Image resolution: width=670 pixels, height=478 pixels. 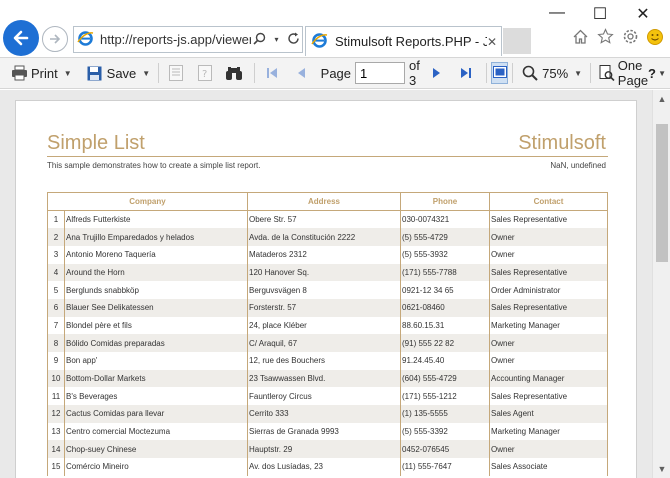 What do you see at coordinates (121, 73) in the screenshot?
I see `save-label: Save` at bounding box center [121, 73].